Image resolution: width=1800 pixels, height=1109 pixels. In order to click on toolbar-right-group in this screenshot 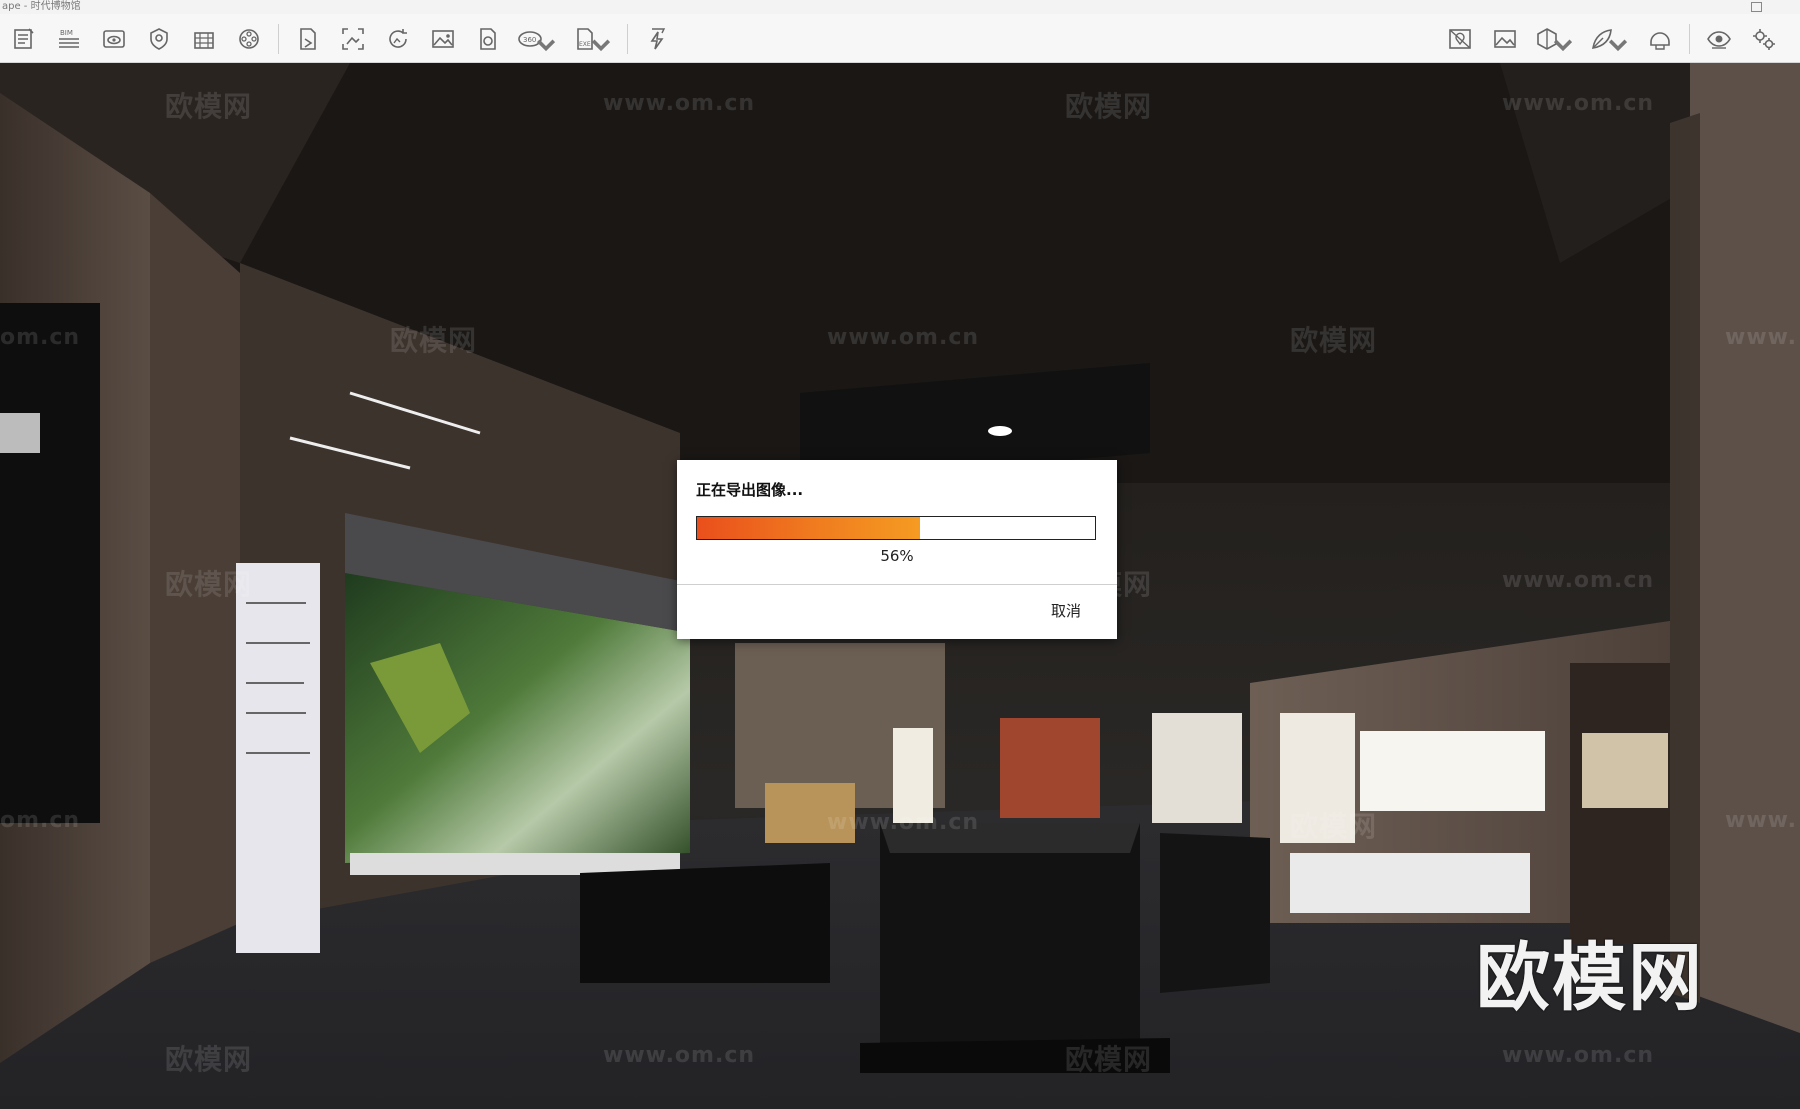, I will do `click(1612, 39)`.